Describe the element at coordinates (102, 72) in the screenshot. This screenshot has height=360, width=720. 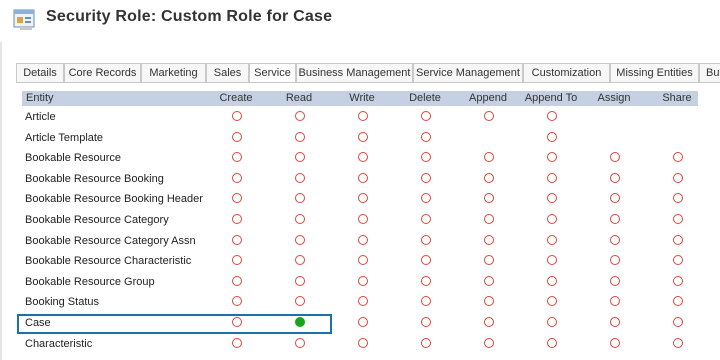
I see `tab-core-records: Core Records` at that location.